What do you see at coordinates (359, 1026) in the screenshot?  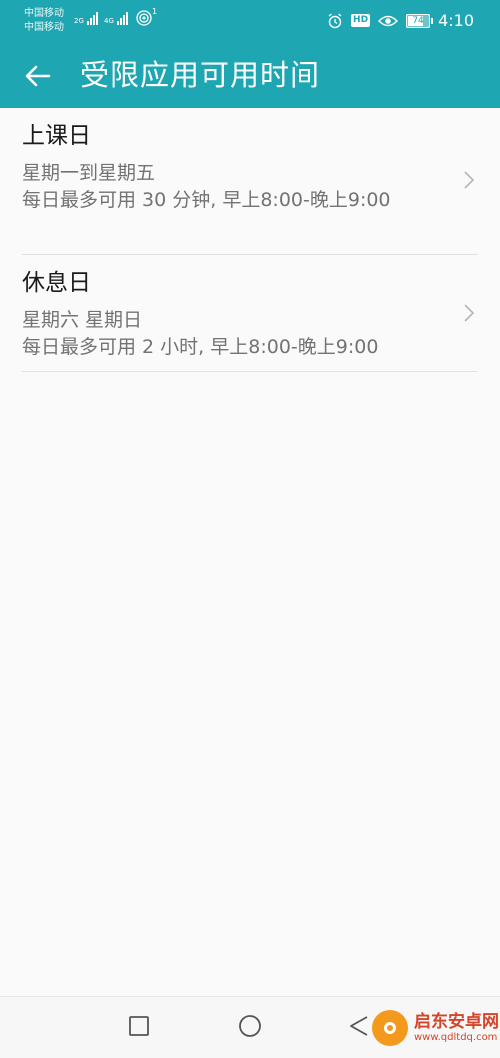 I see `triangle-back-icon` at bounding box center [359, 1026].